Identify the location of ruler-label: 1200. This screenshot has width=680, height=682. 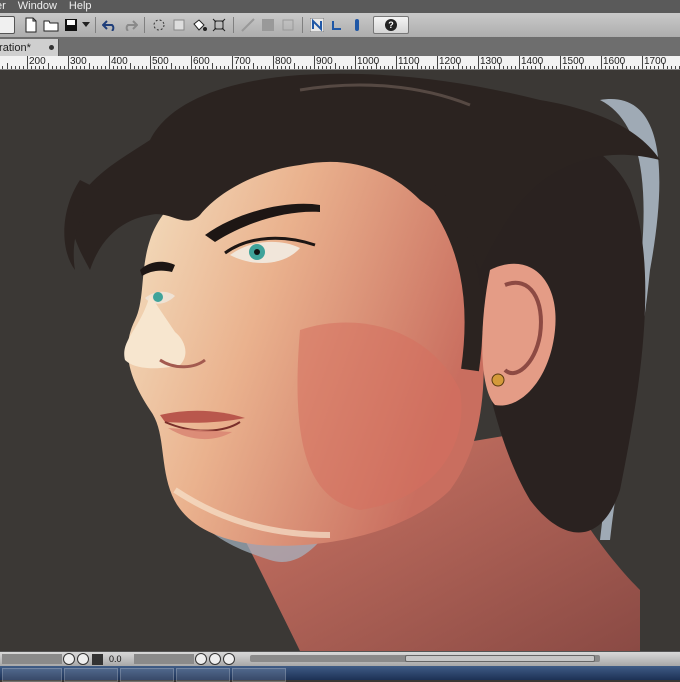
(450, 61).